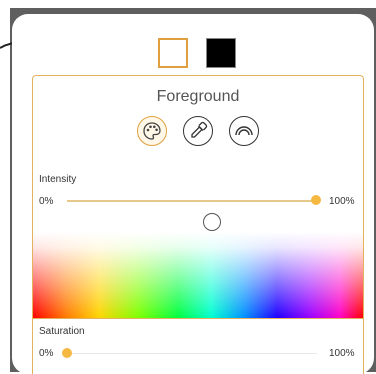 The width and height of the screenshot is (376, 374). Describe the element at coordinates (46, 353) in the screenshot. I see `saturation-min-label: 0%` at that location.